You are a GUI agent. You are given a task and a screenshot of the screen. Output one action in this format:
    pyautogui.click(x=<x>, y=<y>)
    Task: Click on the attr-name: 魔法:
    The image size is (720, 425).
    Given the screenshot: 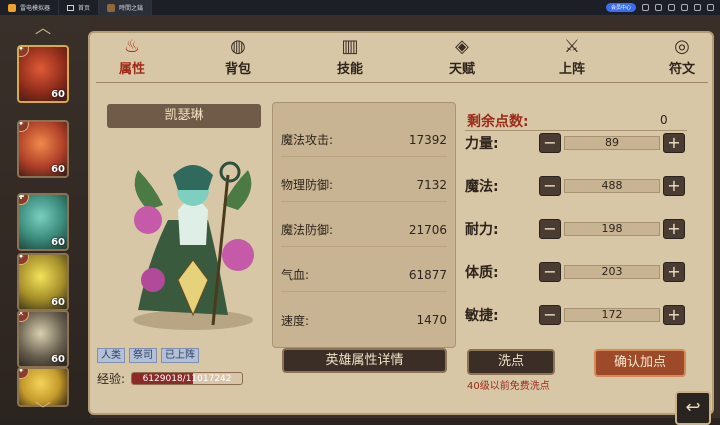 What is the action you would take?
    pyautogui.click(x=482, y=187)
    